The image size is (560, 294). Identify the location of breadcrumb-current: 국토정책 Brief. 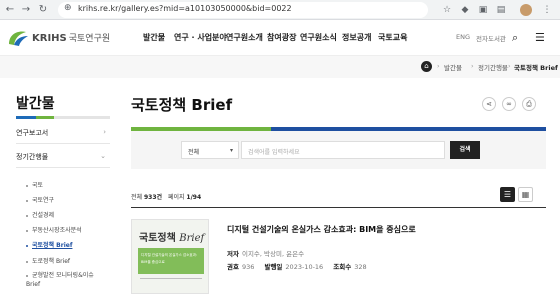
(536, 68).